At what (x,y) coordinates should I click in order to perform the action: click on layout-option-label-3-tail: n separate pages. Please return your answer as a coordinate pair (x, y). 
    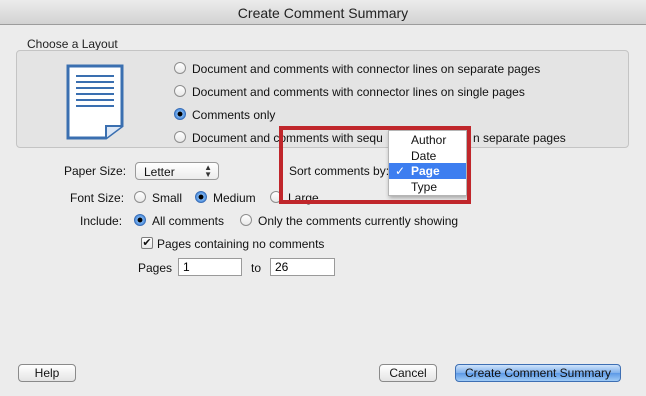
    Looking at the image, I should click on (519, 138).